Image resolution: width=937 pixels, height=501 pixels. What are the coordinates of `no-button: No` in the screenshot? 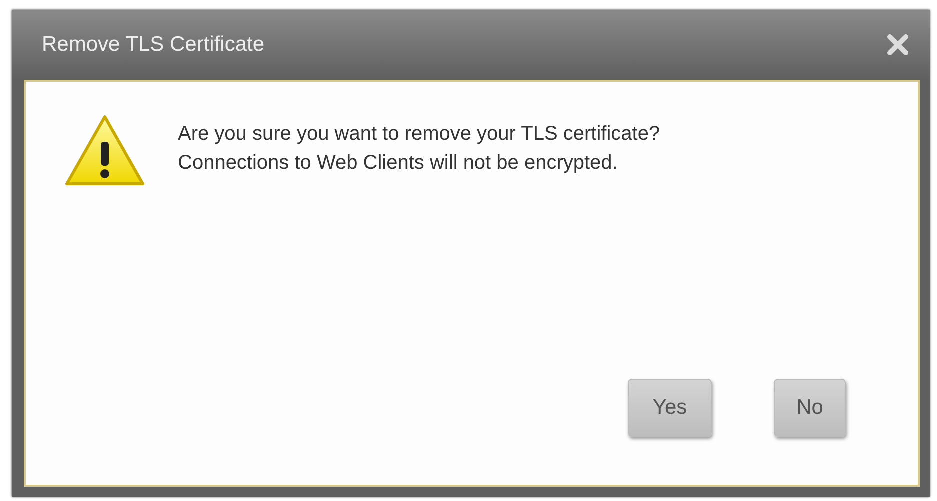 It's located at (810, 408).